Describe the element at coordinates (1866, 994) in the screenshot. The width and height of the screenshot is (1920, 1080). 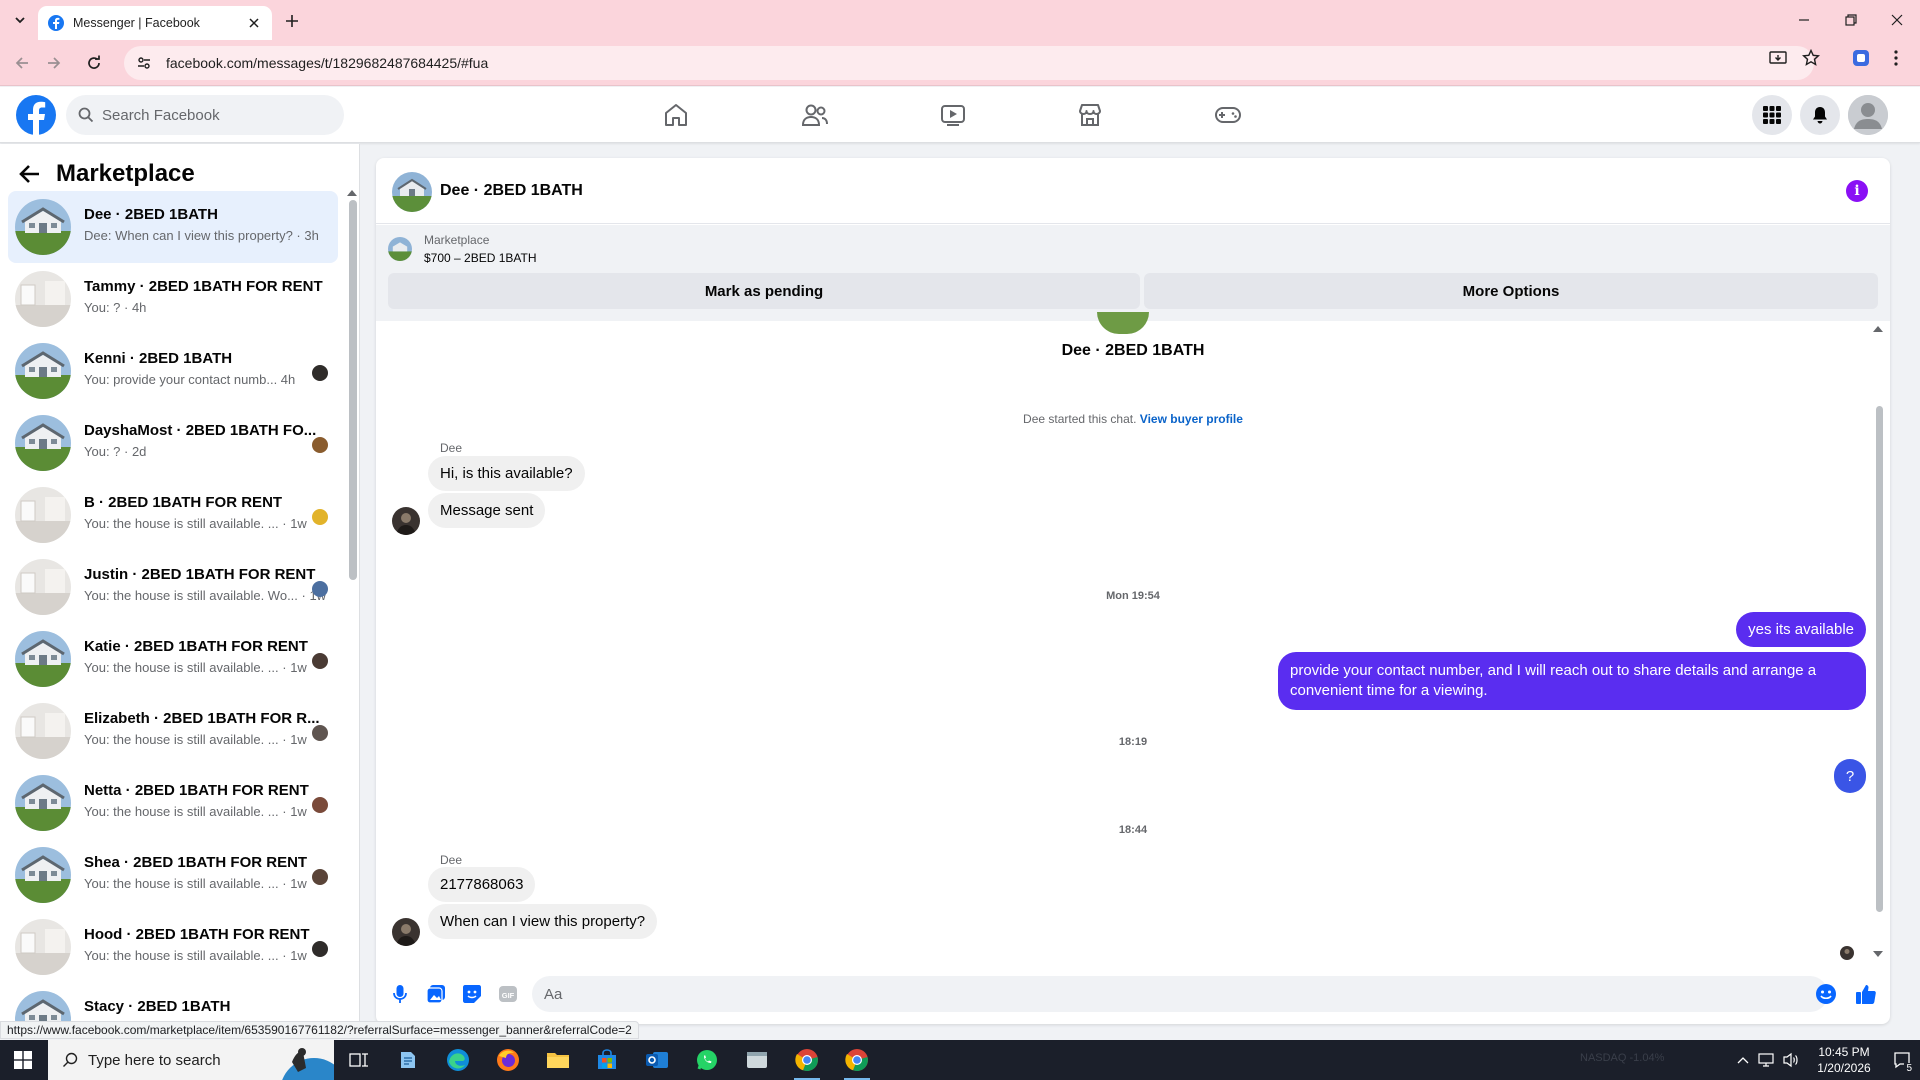
I see `thumbs-up-icon` at that location.